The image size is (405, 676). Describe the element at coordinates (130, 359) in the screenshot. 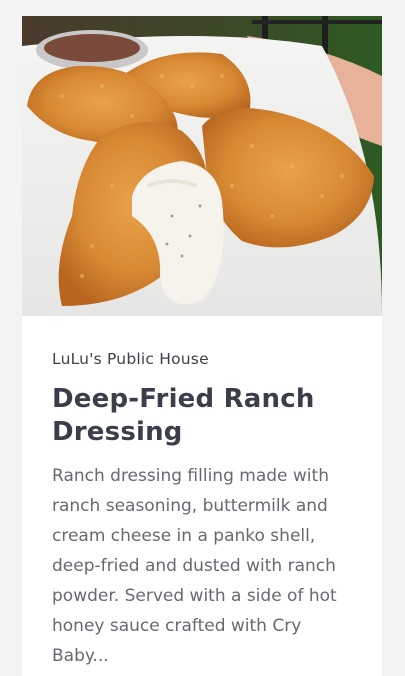

I see `restaurant-name: LuLu's Public House` at that location.